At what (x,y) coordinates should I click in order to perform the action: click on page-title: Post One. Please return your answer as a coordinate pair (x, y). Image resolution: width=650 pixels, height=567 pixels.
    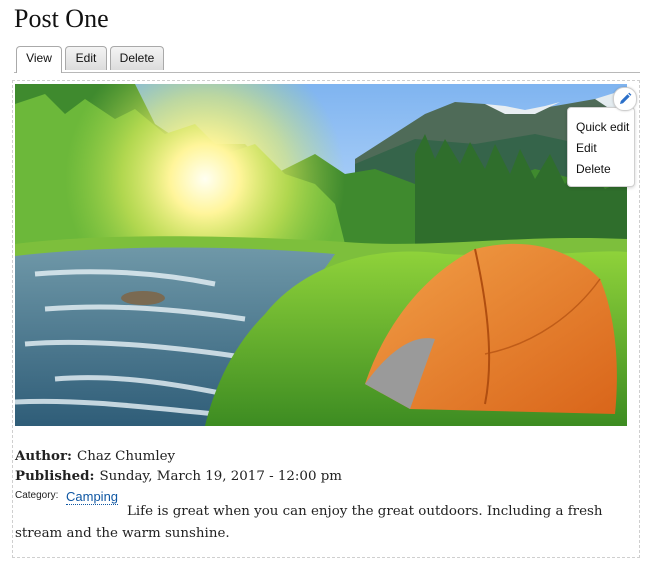
    Looking at the image, I should click on (61, 18).